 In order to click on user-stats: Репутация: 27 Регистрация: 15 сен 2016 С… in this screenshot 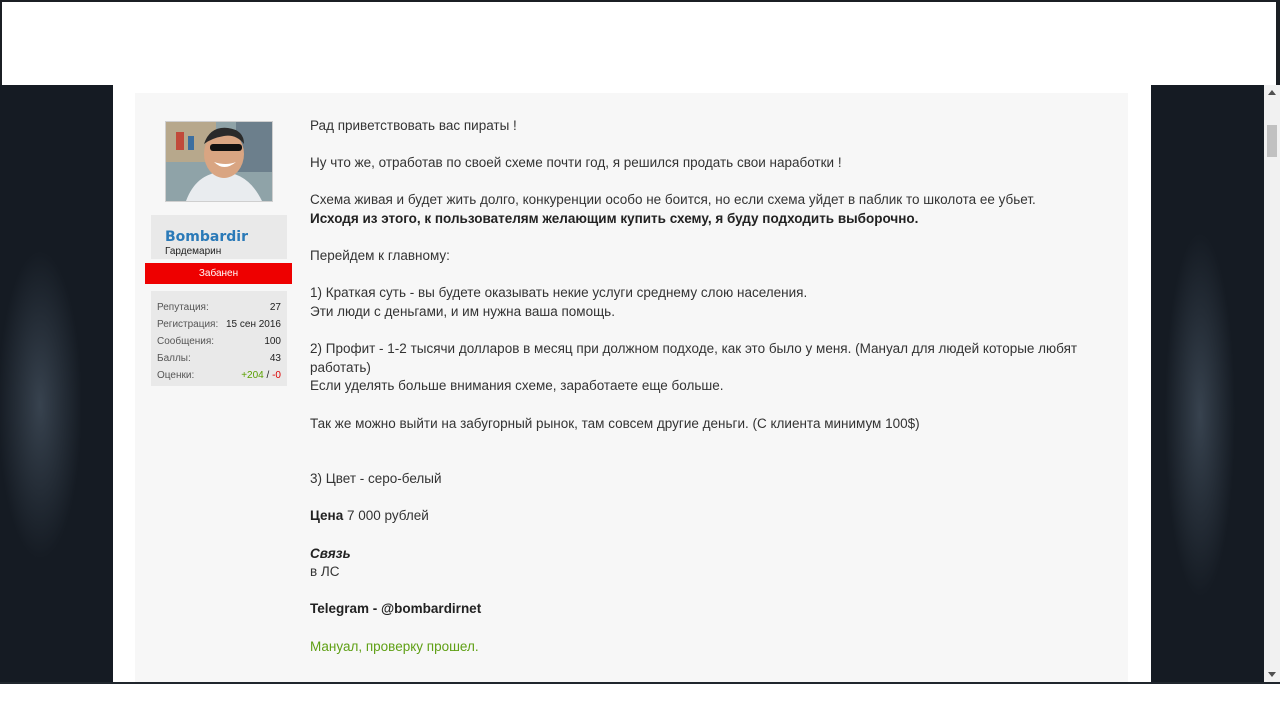, I will do `click(219, 338)`.